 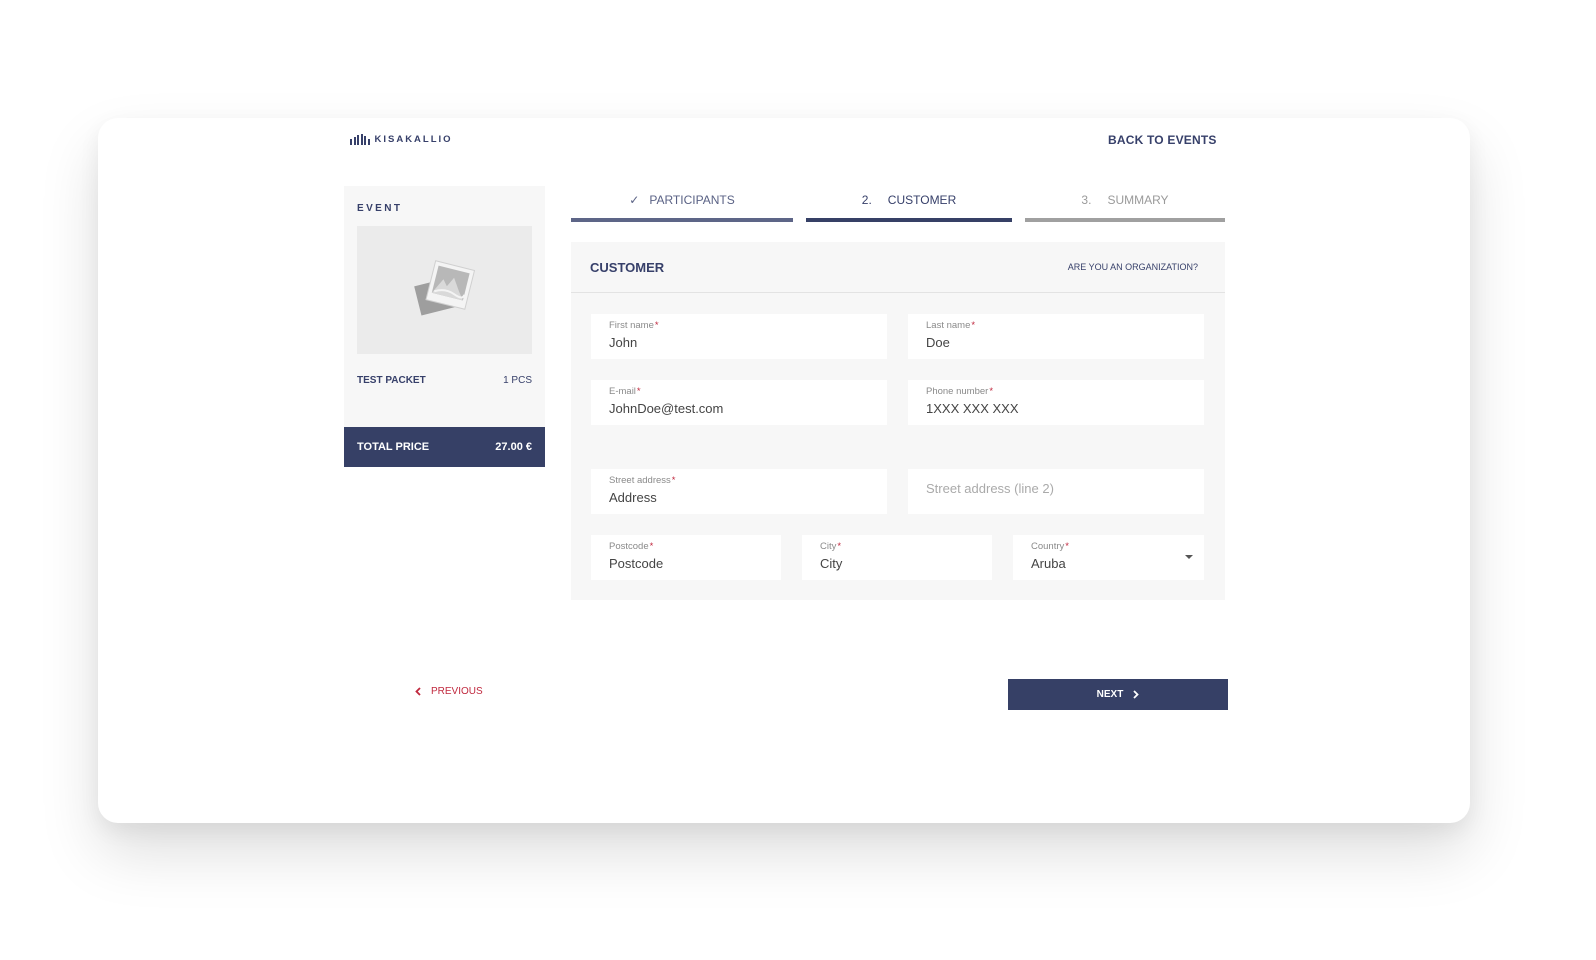 I want to click on next-button: NEXT, so click(x=1118, y=694).